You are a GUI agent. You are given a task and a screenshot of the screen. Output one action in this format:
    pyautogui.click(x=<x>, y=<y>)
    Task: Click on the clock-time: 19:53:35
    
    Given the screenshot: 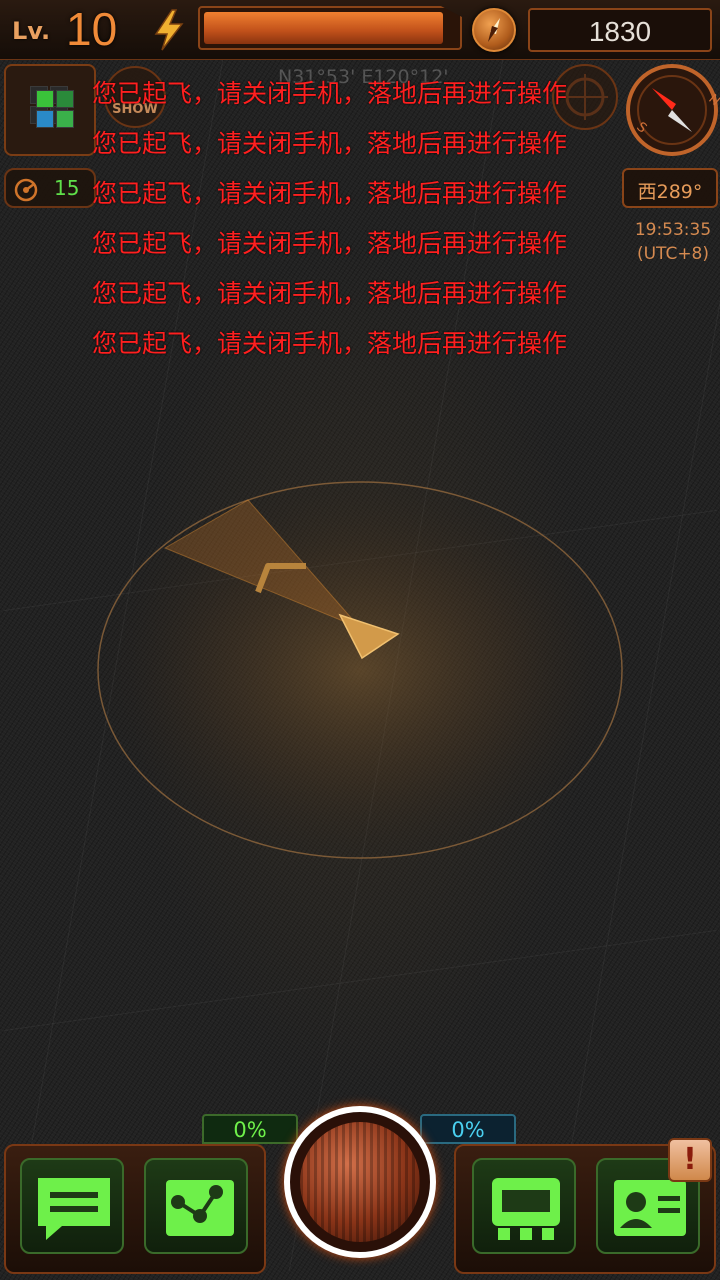 What is the action you would take?
    pyautogui.click(x=673, y=230)
    